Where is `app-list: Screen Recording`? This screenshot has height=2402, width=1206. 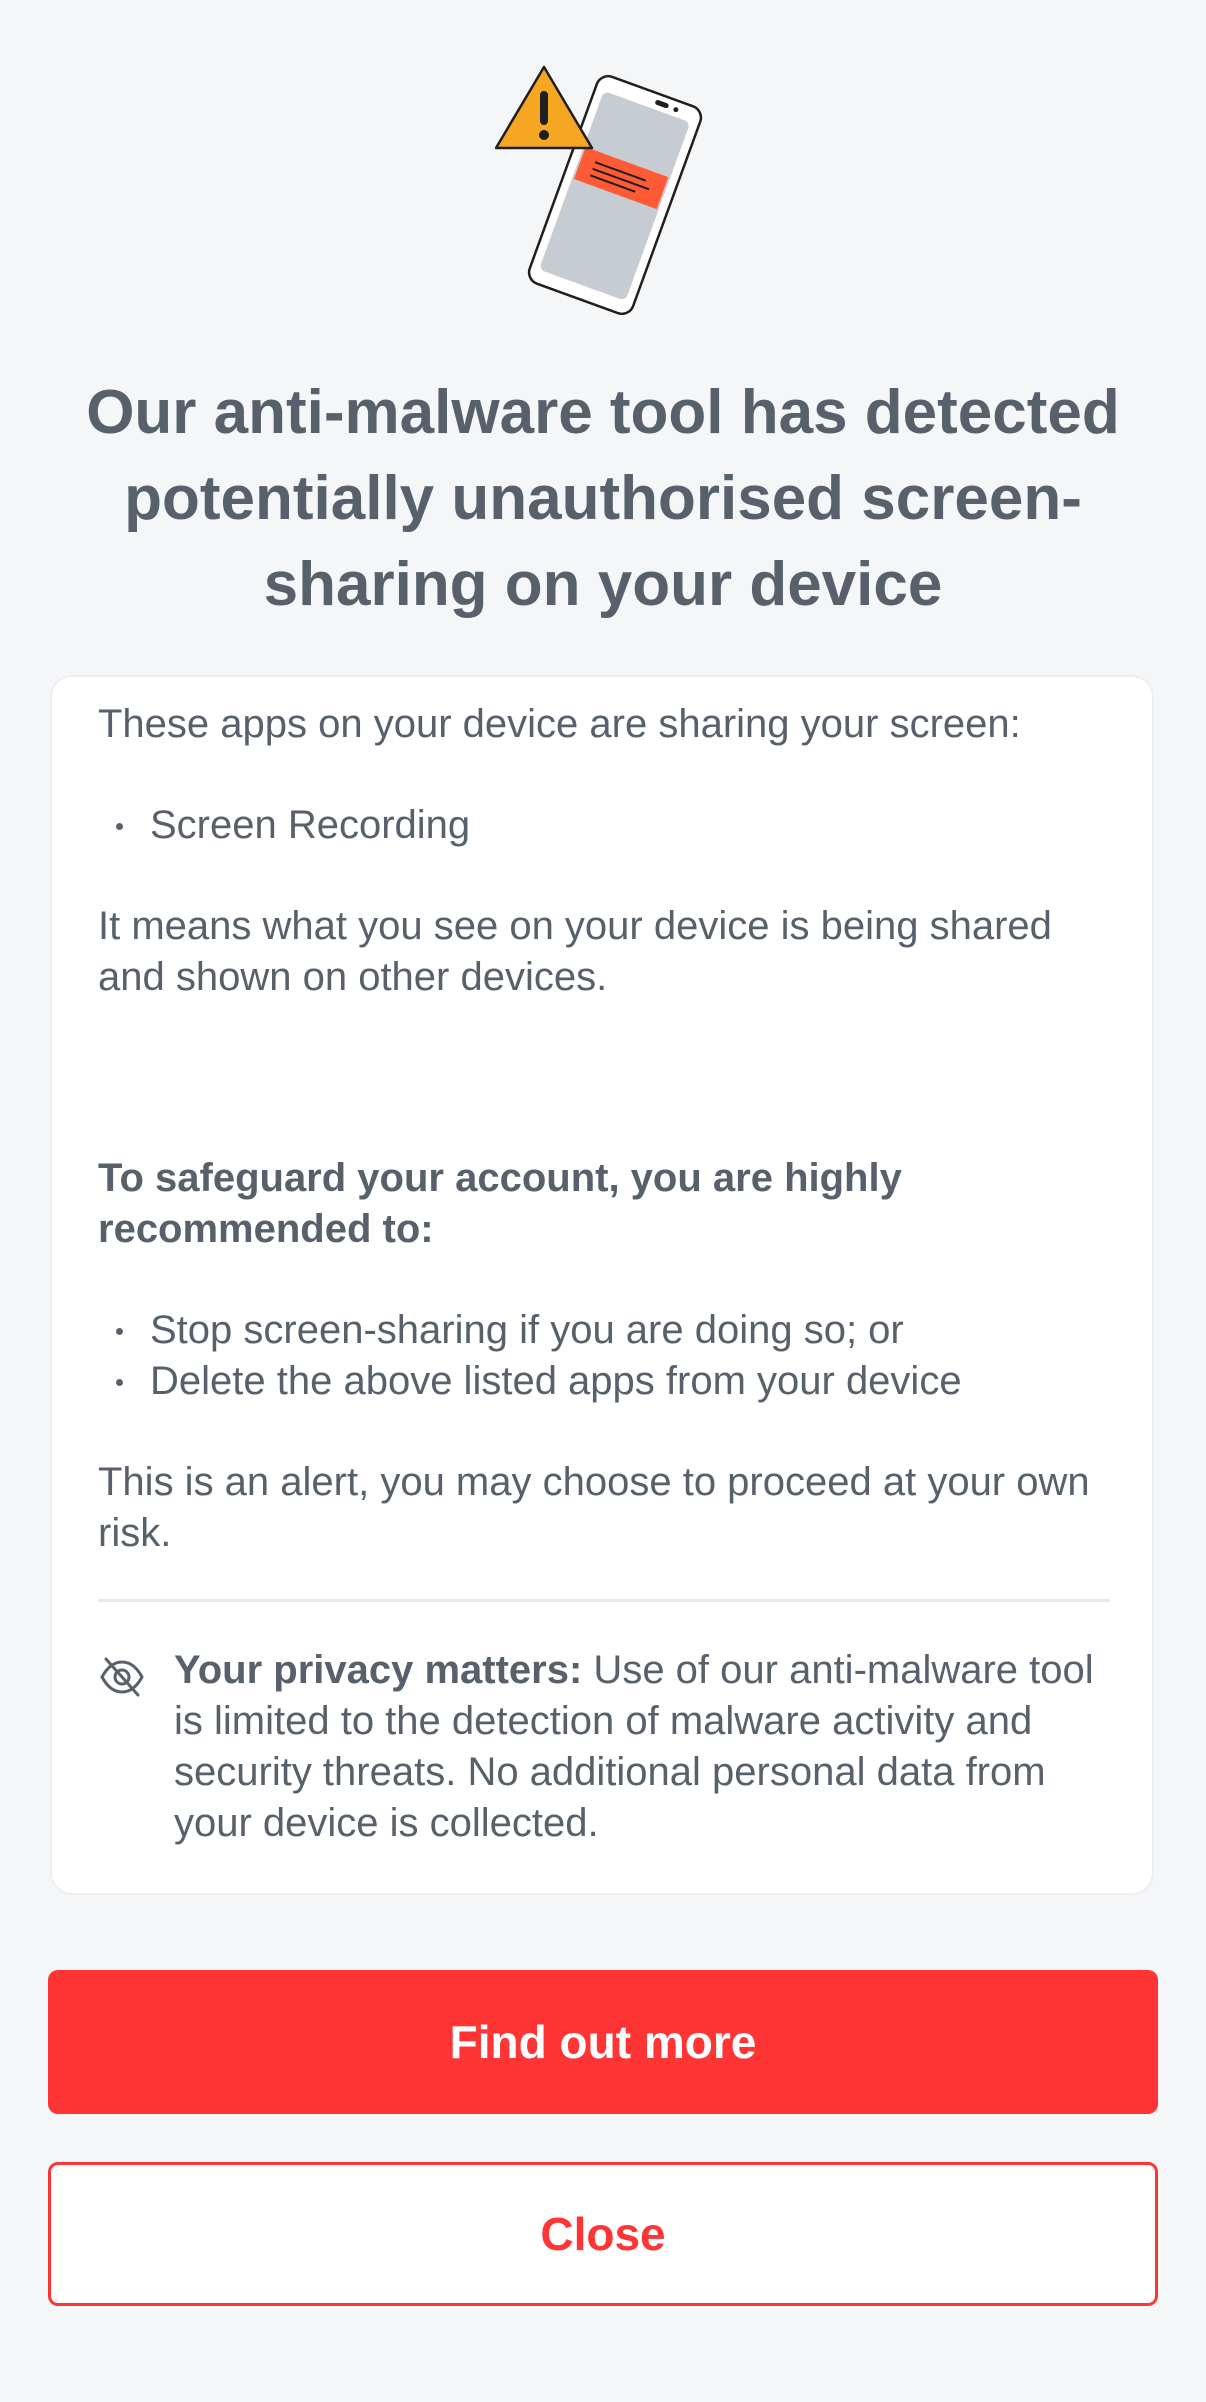
app-list: Screen Recording is located at coordinates (604, 825).